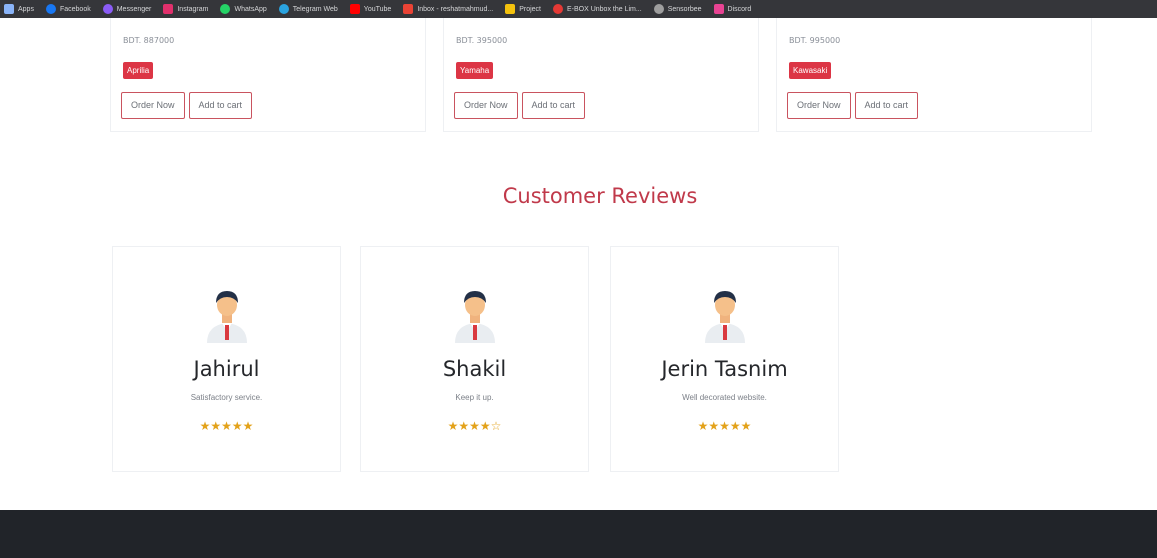  I want to click on product-card: BDT. 395000 Yamaha Order Now Add to cart, so click(601, 75).